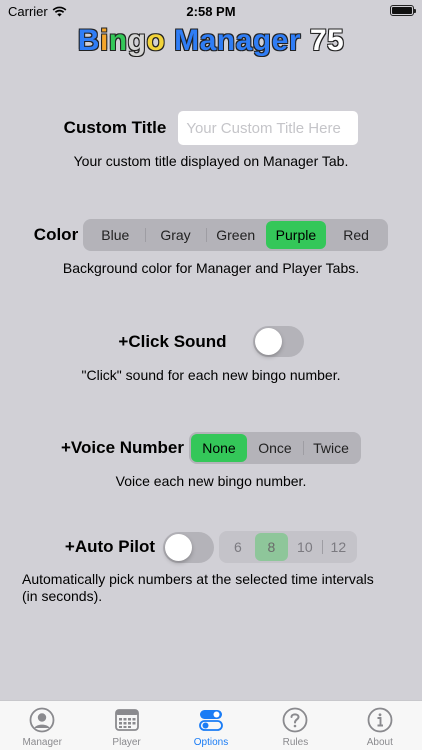 This screenshot has height=750, width=422. Describe the element at coordinates (122, 447) in the screenshot. I see `voice-number-label: +Voice Number` at that location.